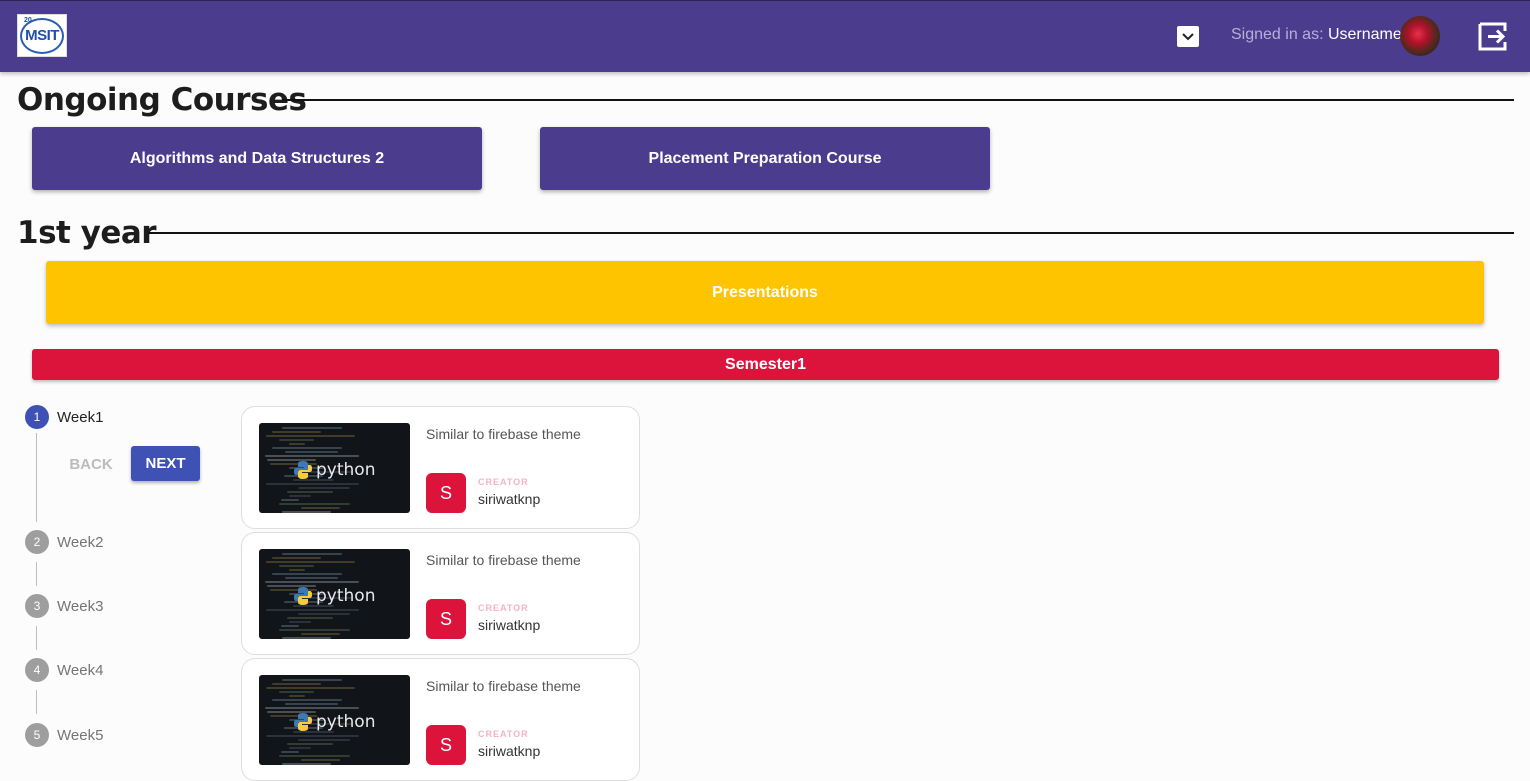 This screenshot has height=781, width=1530. What do you see at coordinates (80, 417) in the screenshot?
I see `step-label: Week1` at bounding box center [80, 417].